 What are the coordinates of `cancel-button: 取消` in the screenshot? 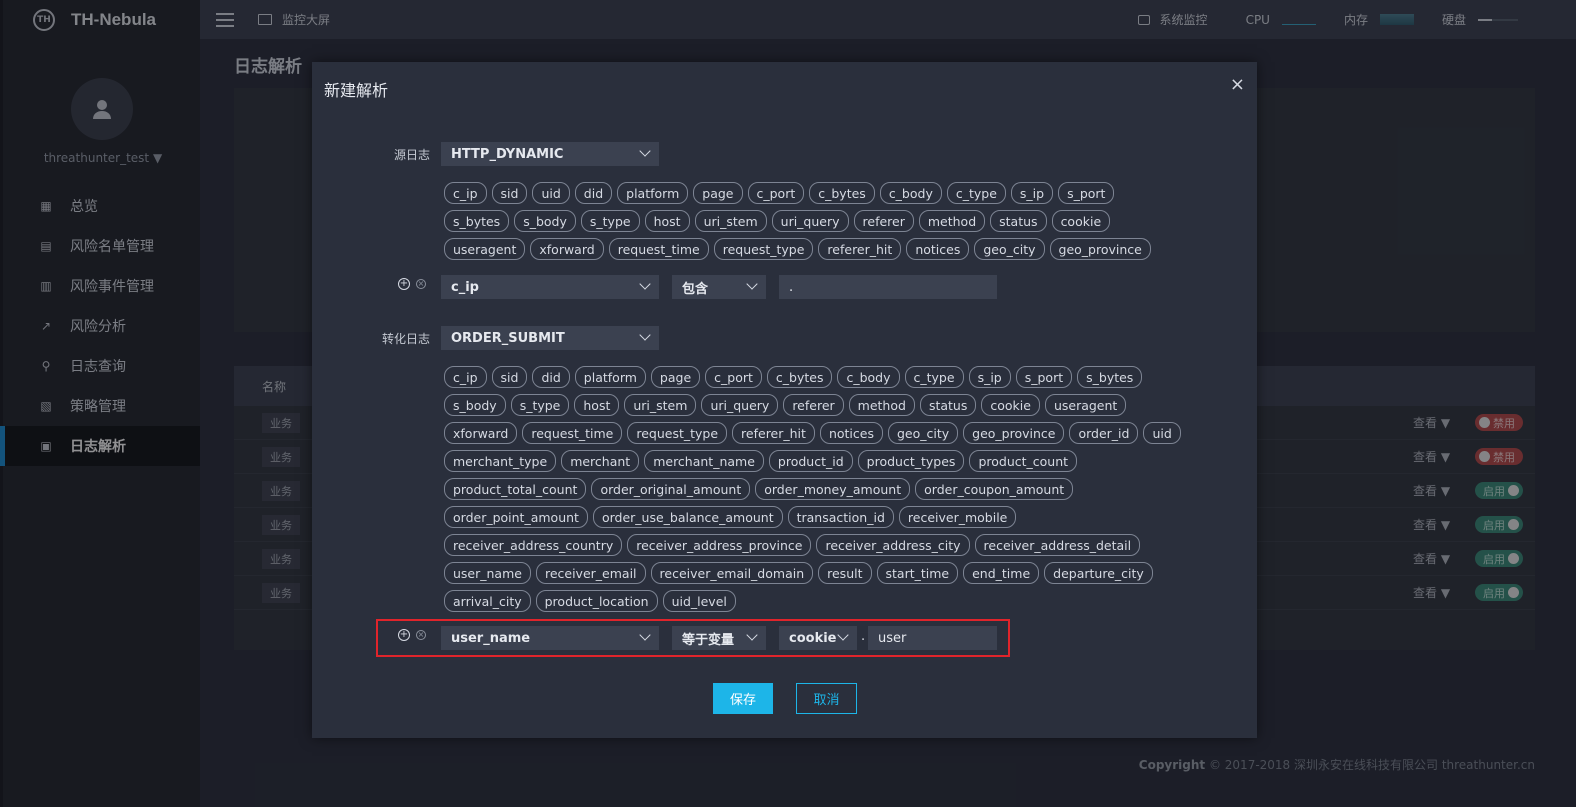 It's located at (826, 698).